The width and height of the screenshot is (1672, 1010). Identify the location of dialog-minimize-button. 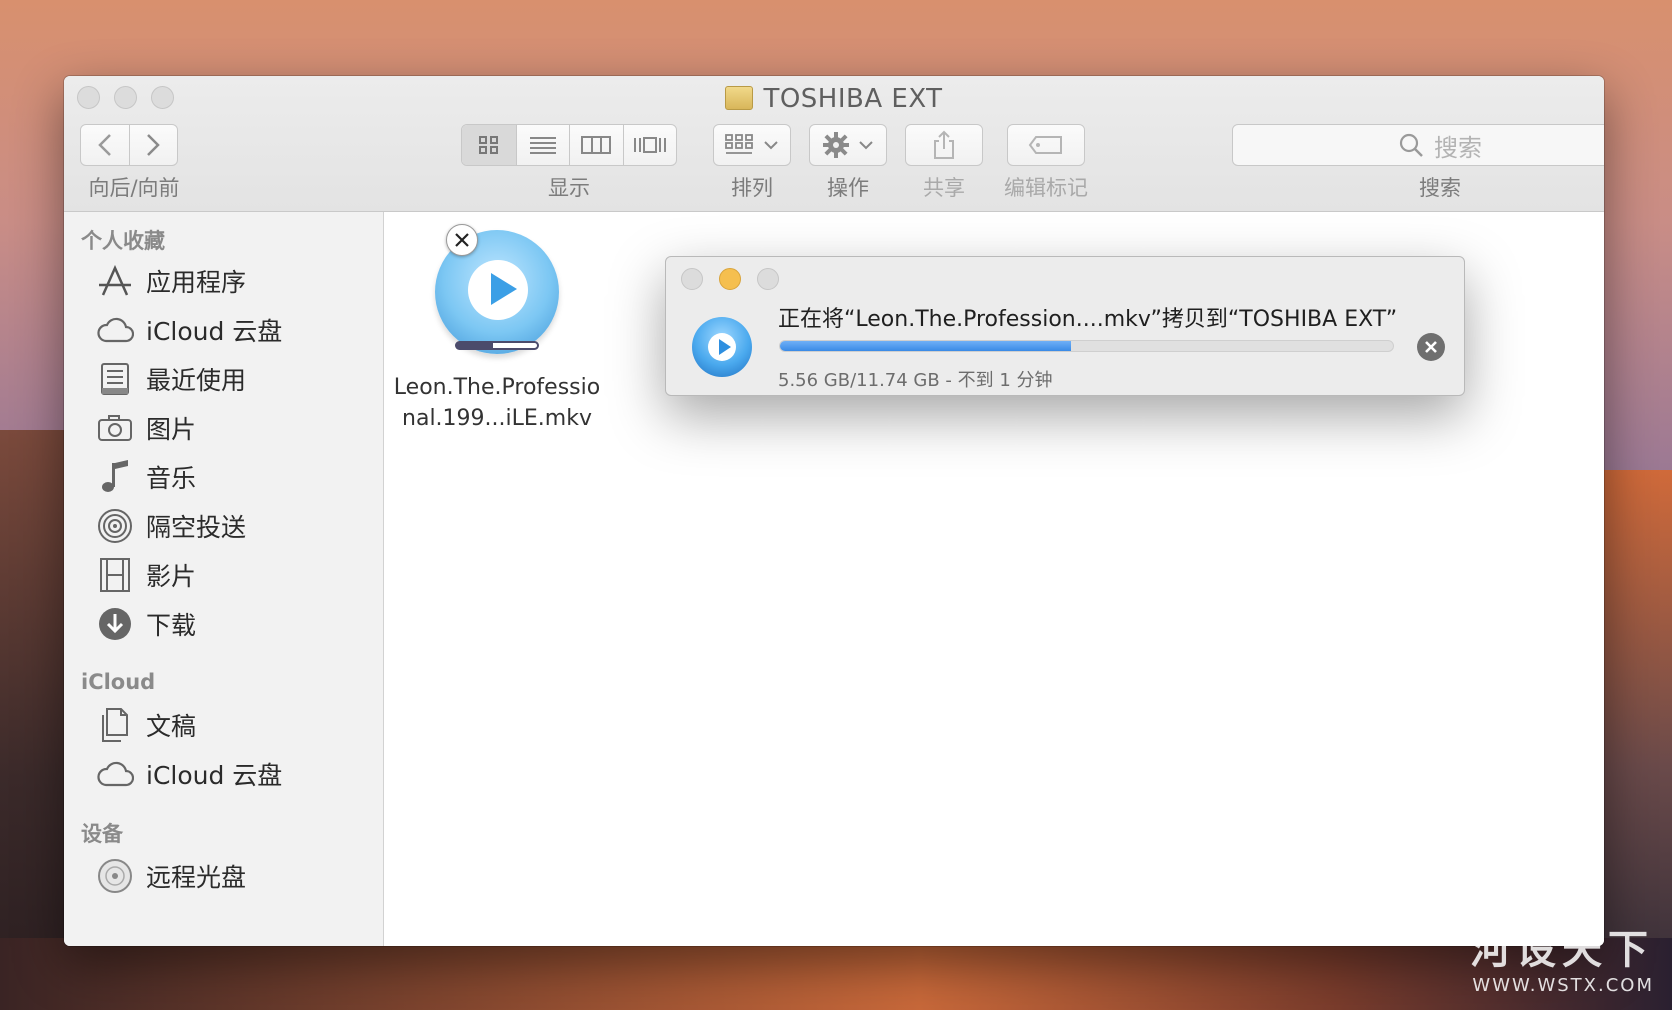
(730, 279).